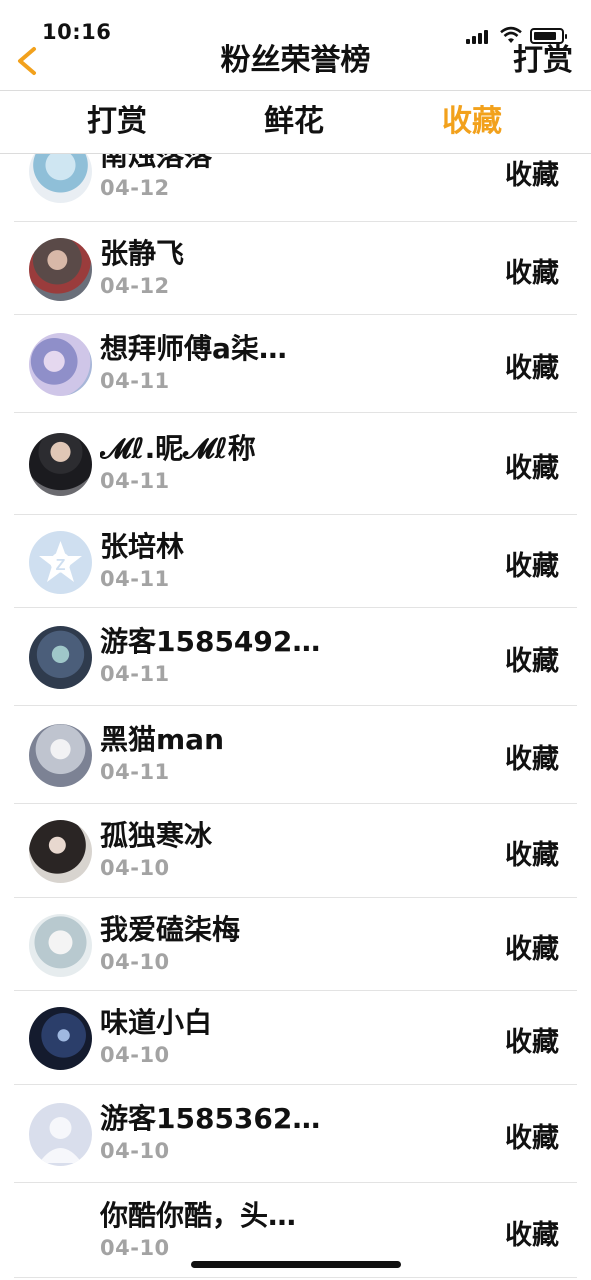 This screenshot has height=1280, width=591. I want to click on list-item: 孤独寒冰 04-10 收藏, so click(295, 851).